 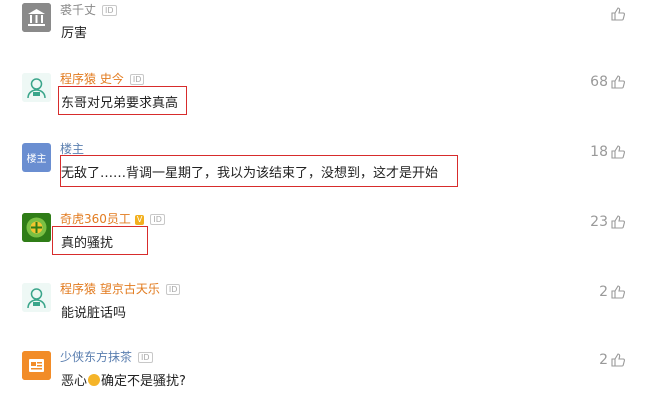 I want to click on 360-logo-icon, so click(x=36, y=227).